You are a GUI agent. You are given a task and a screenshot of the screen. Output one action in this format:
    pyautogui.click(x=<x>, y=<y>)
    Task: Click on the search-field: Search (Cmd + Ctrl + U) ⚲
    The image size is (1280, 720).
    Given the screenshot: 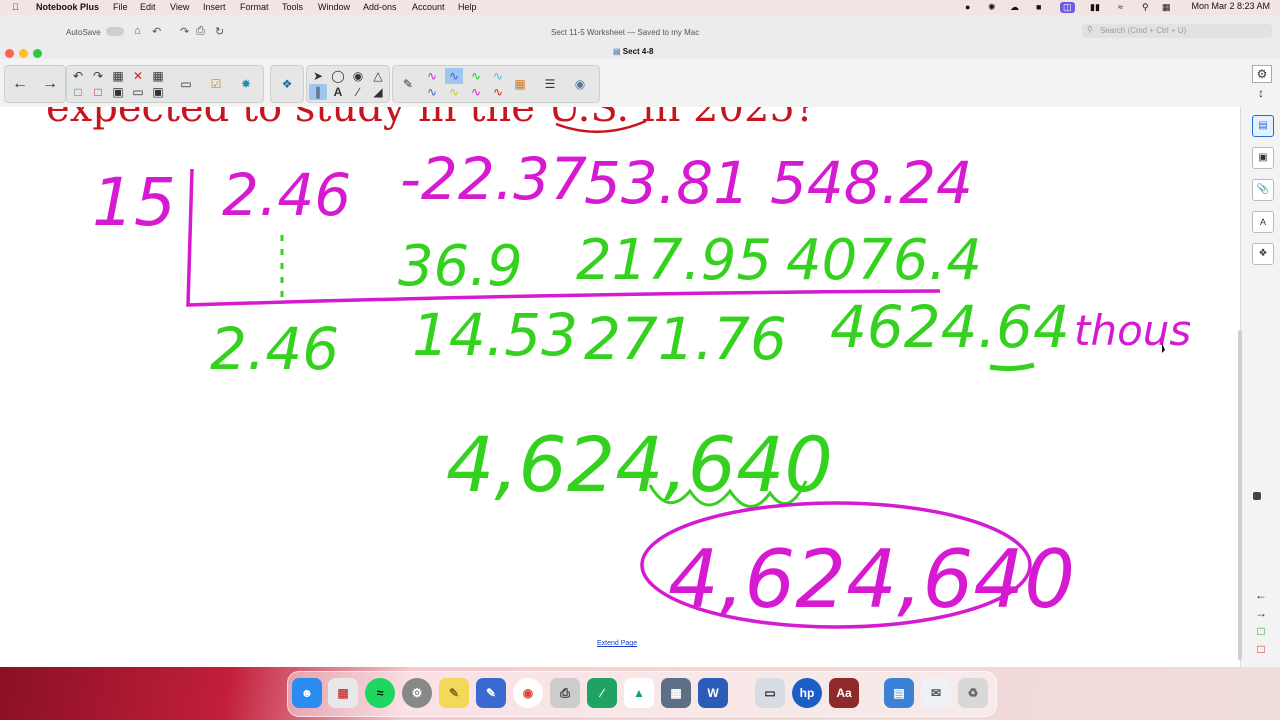 What is the action you would take?
    pyautogui.click(x=1177, y=31)
    